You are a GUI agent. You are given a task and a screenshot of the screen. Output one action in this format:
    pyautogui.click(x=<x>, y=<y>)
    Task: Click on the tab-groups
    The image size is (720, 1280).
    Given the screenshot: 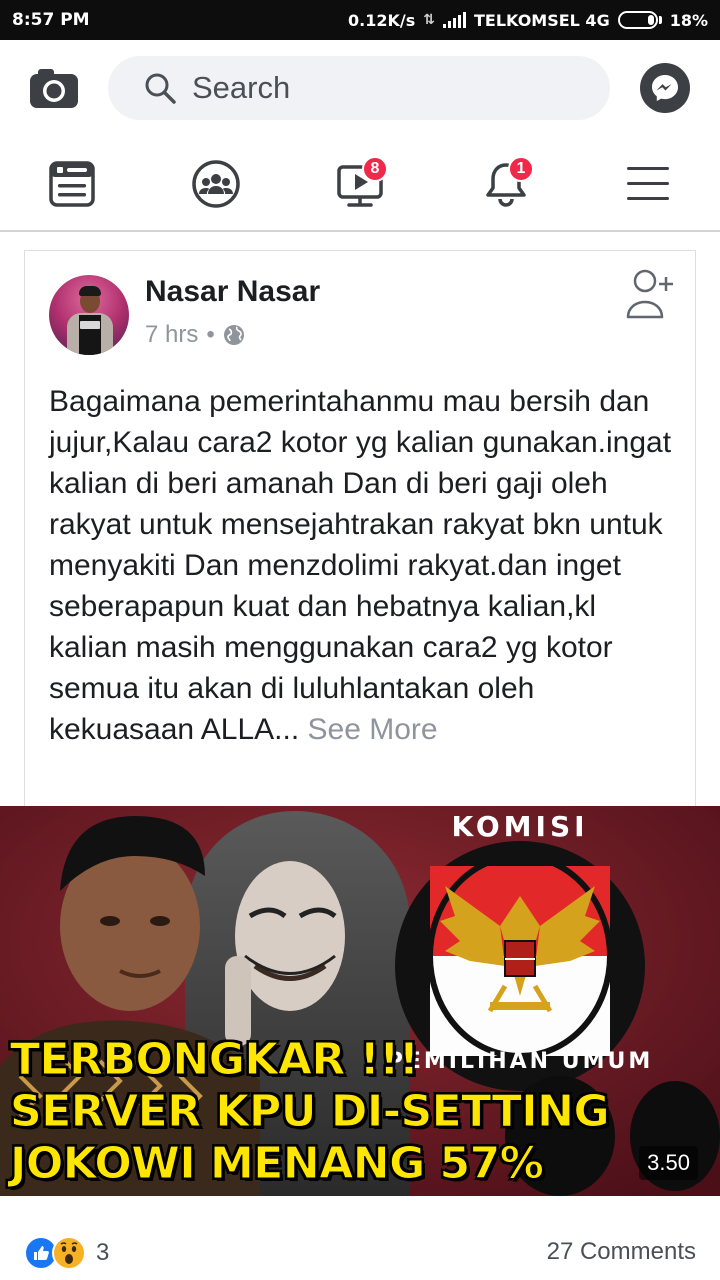 What is the action you would take?
    pyautogui.click(x=216, y=184)
    